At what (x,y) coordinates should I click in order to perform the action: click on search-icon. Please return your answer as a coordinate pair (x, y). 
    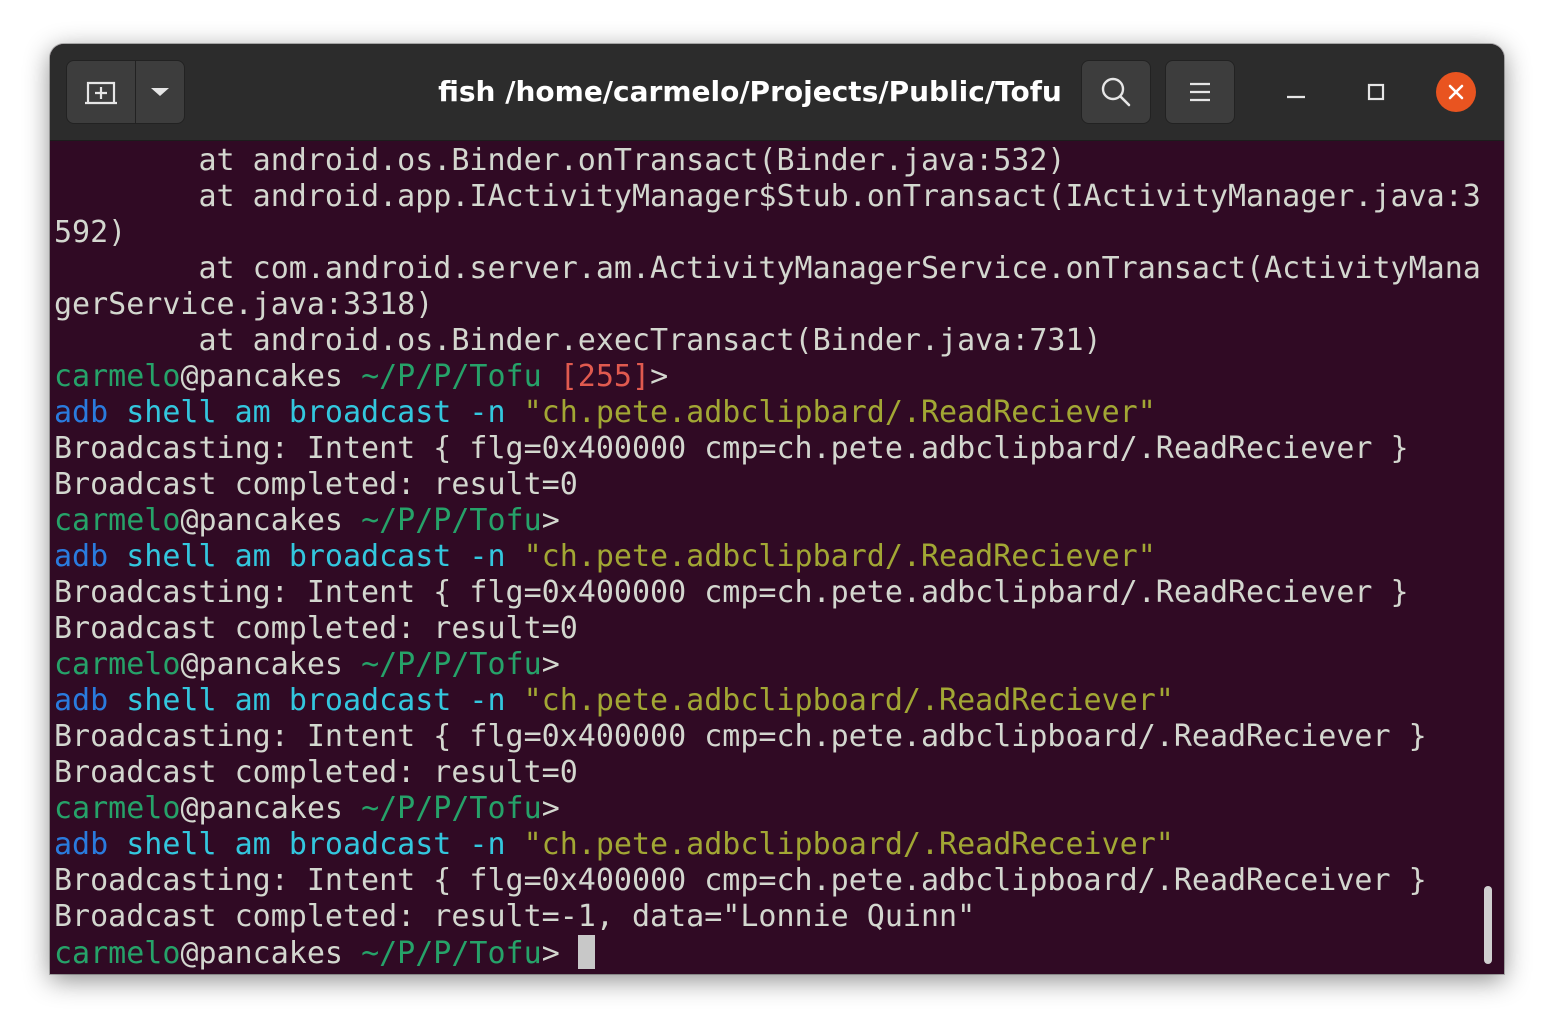
    Looking at the image, I should click on (1116, 92).